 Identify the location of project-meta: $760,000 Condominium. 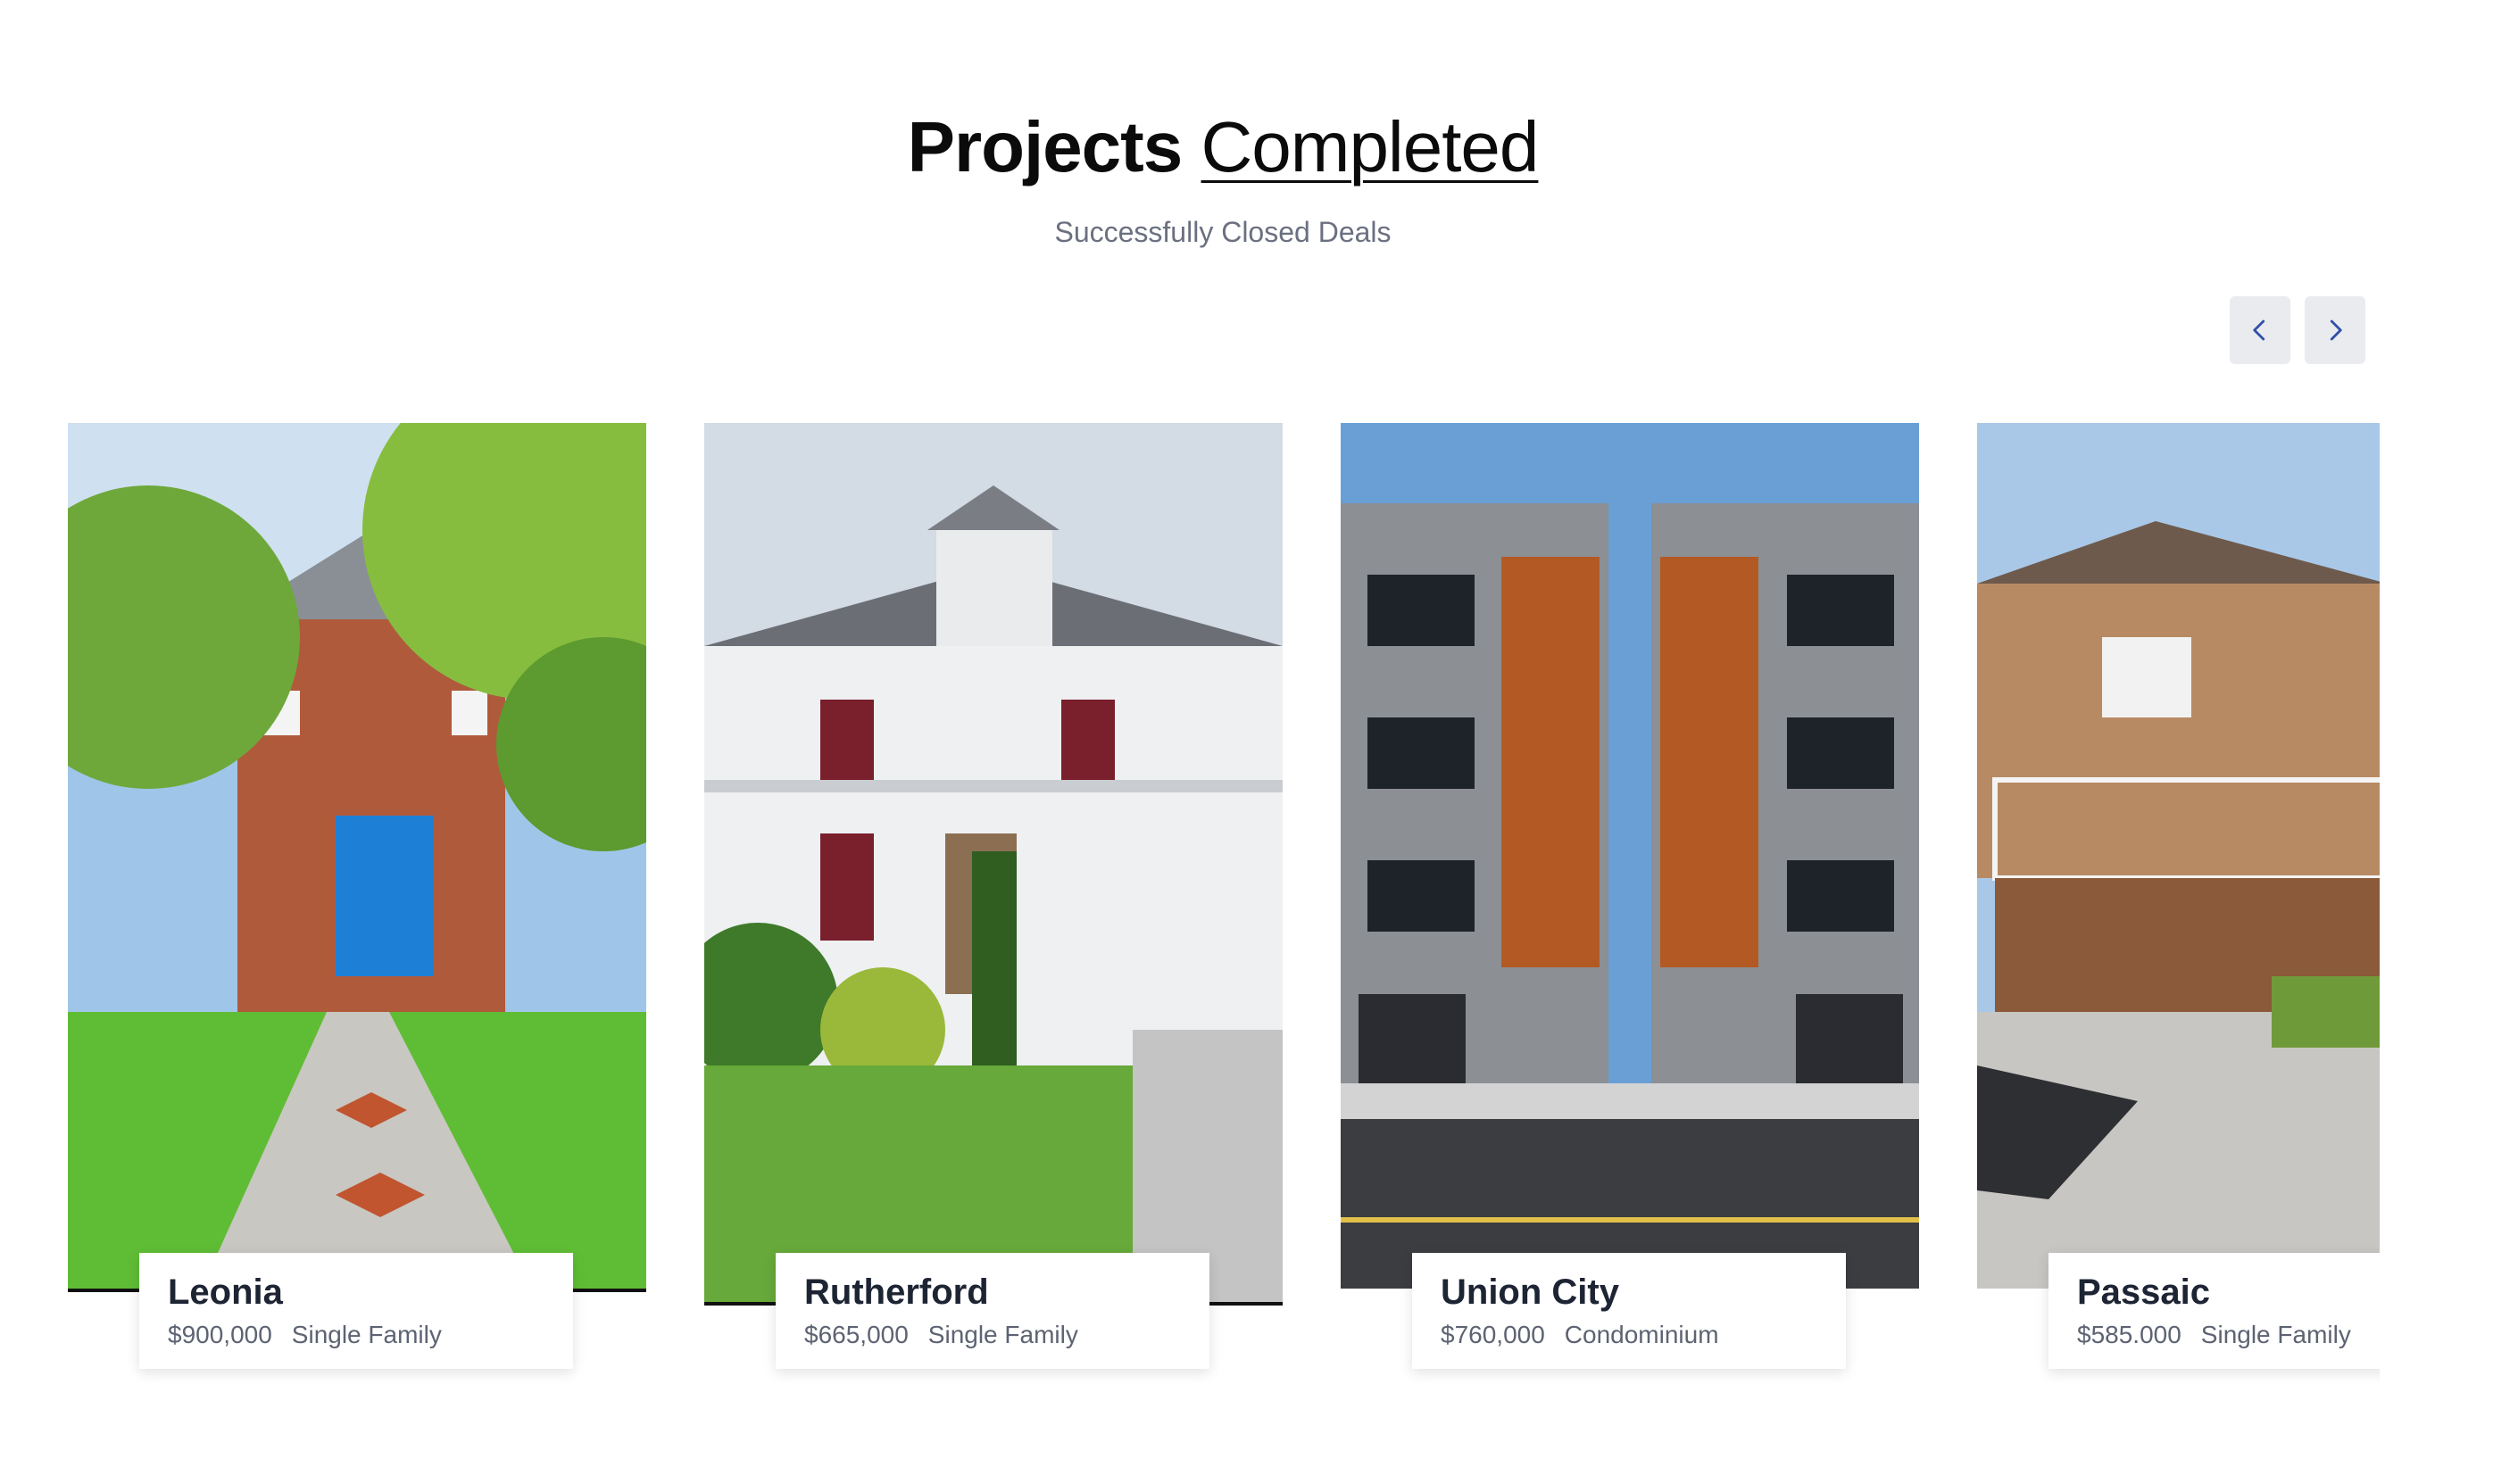
(1629, 1335).